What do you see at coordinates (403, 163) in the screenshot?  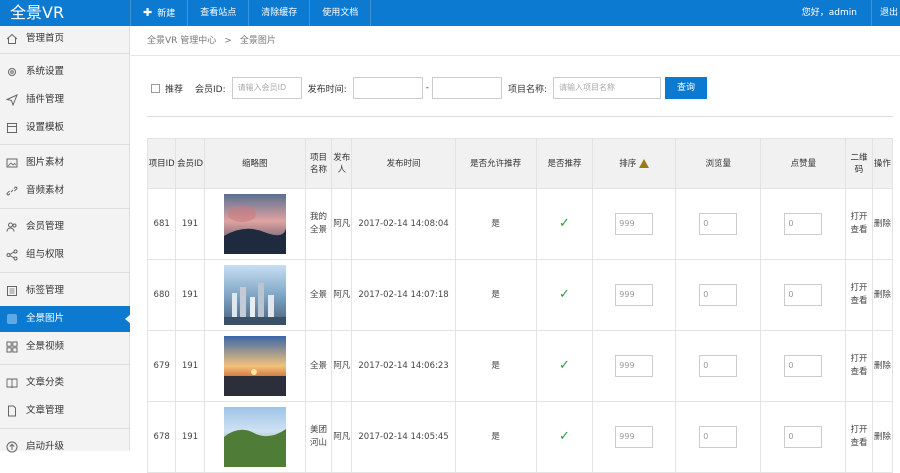 I see `col-publish-time: 发布时间` at bounding box center [403, 163].